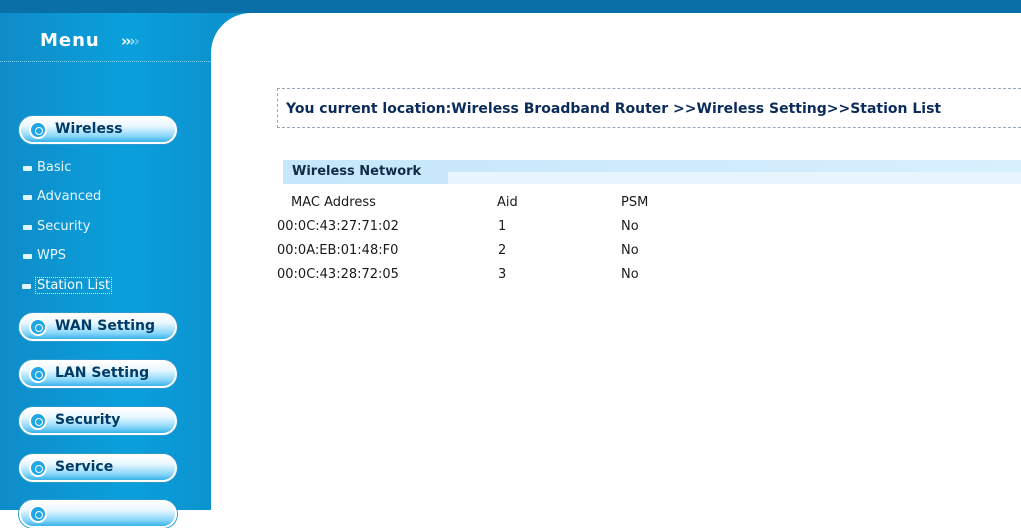 The width and height of the screenshot is (1021, 528). Describe the element at coordinates (62, 196) in the screenshot. I see `sidebar-item-advanced: Advanced` at that location.